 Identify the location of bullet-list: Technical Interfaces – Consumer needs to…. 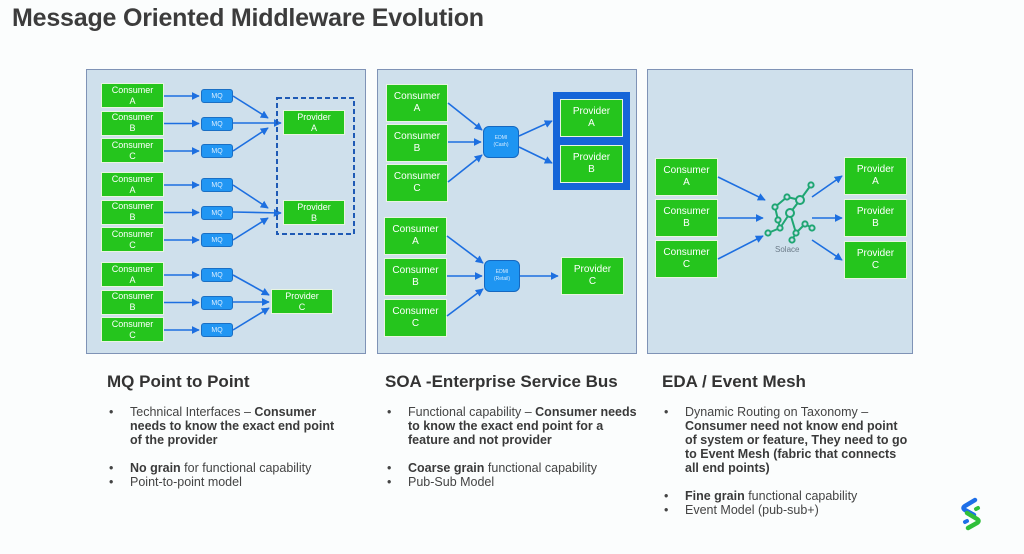
(227, 447).